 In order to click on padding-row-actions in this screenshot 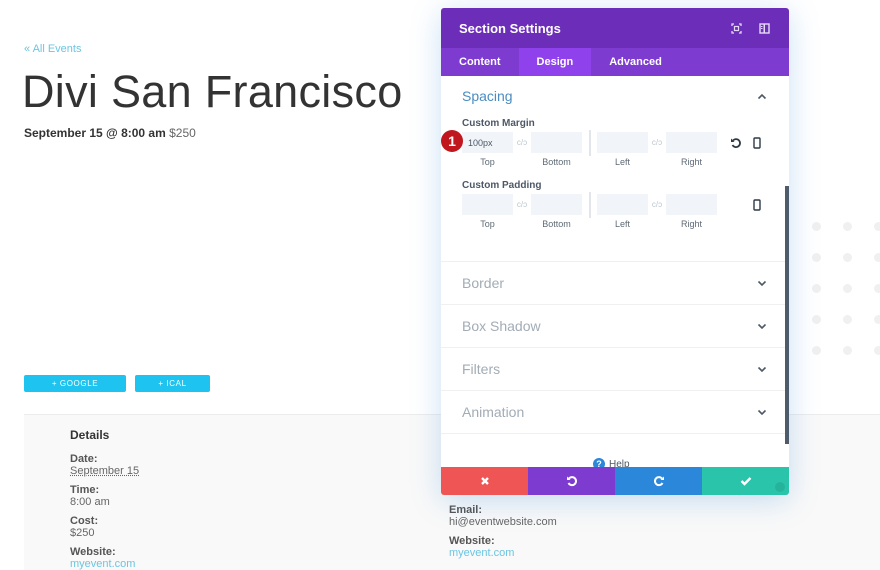, I will do `click(759, 205)`.